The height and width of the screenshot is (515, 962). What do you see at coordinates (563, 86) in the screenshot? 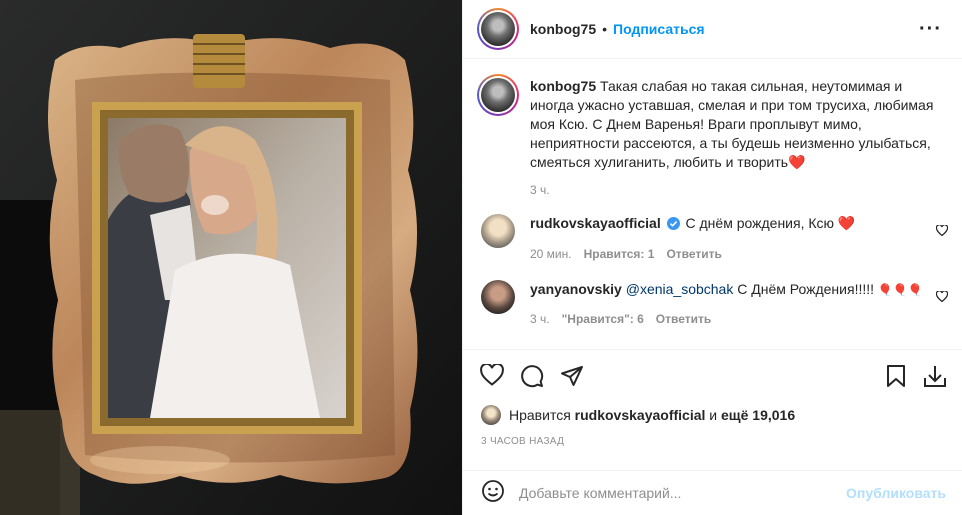
I see `caption-username: konbog75` at bounding box center [563, 86].